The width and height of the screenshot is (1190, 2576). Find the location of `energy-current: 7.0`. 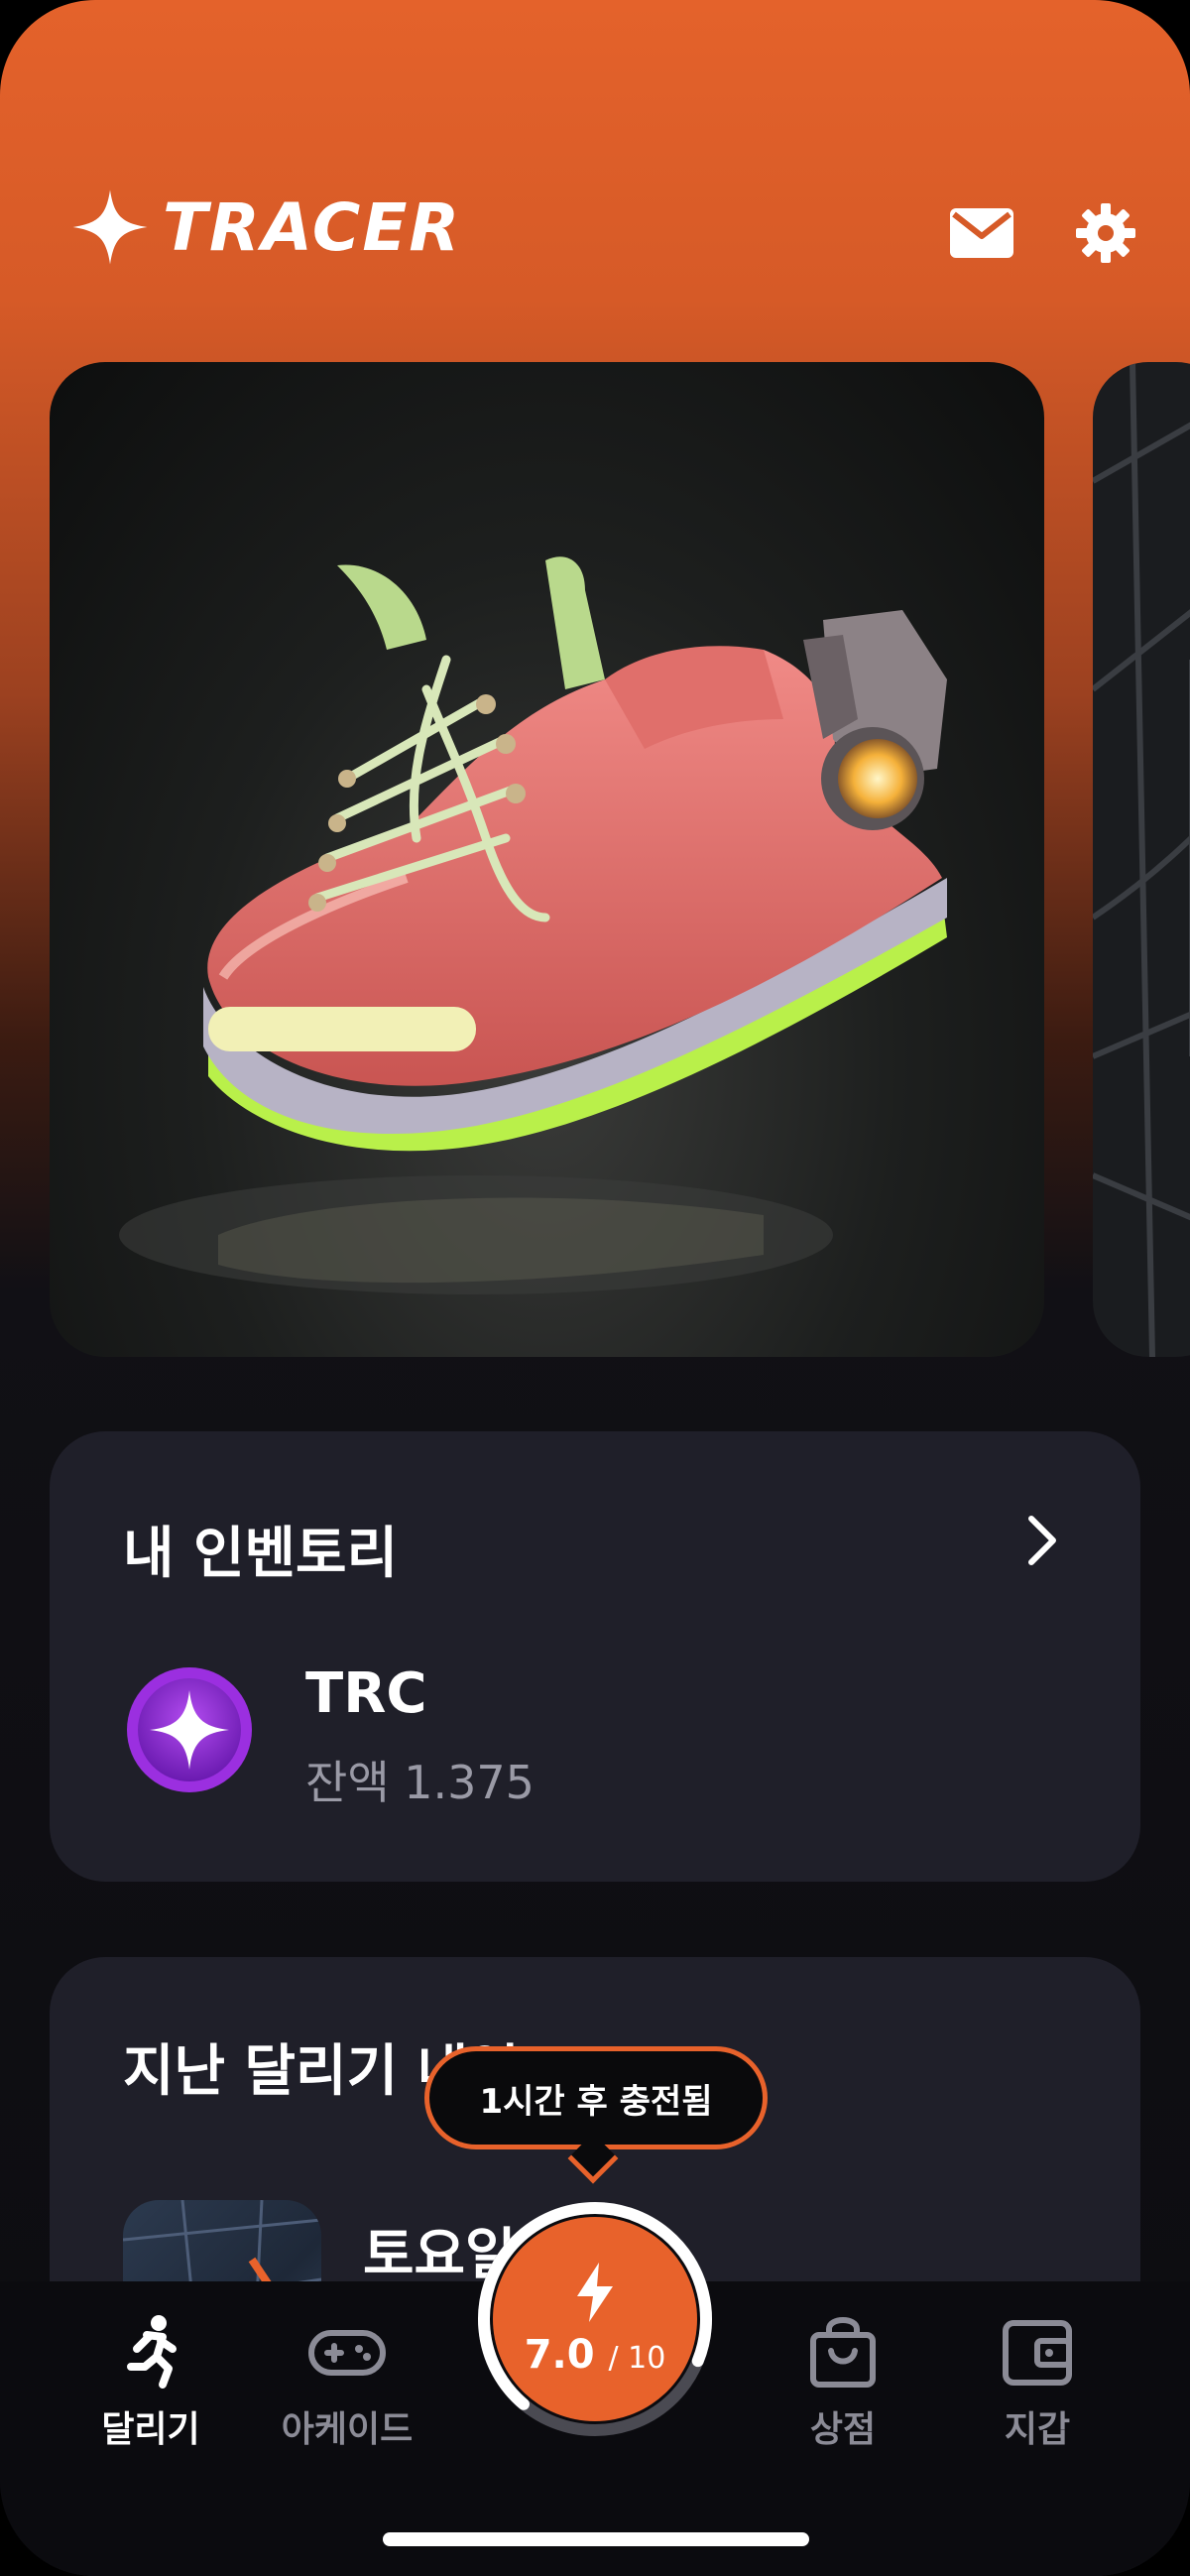

energy-current: 7.0 is located at coordinates (559, 2355).